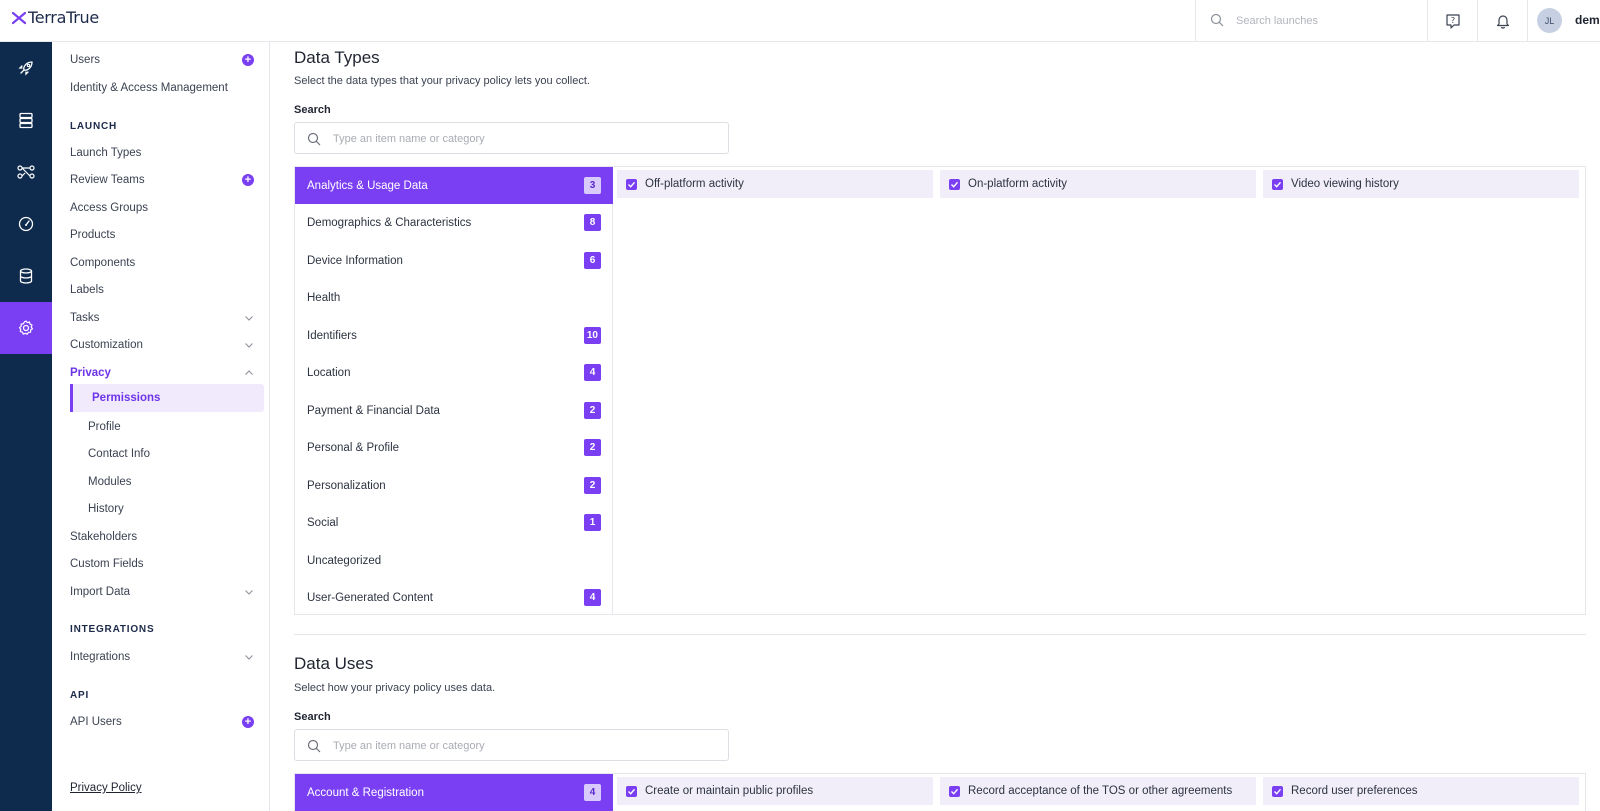  I want to click on option-checkbox: Create or maintain public profiles, so click(775, 791).